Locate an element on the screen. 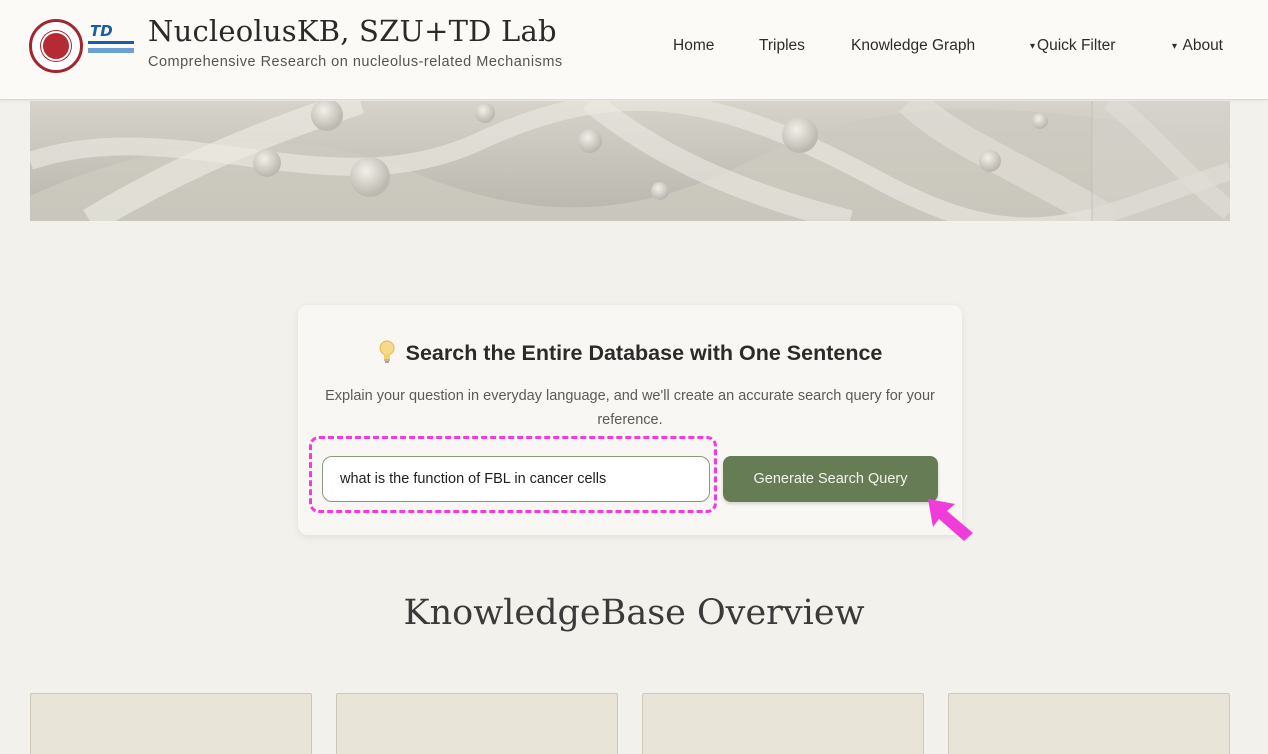 The image size is (1268, 754). nav-home: Home is located at coordinates (693, 46).